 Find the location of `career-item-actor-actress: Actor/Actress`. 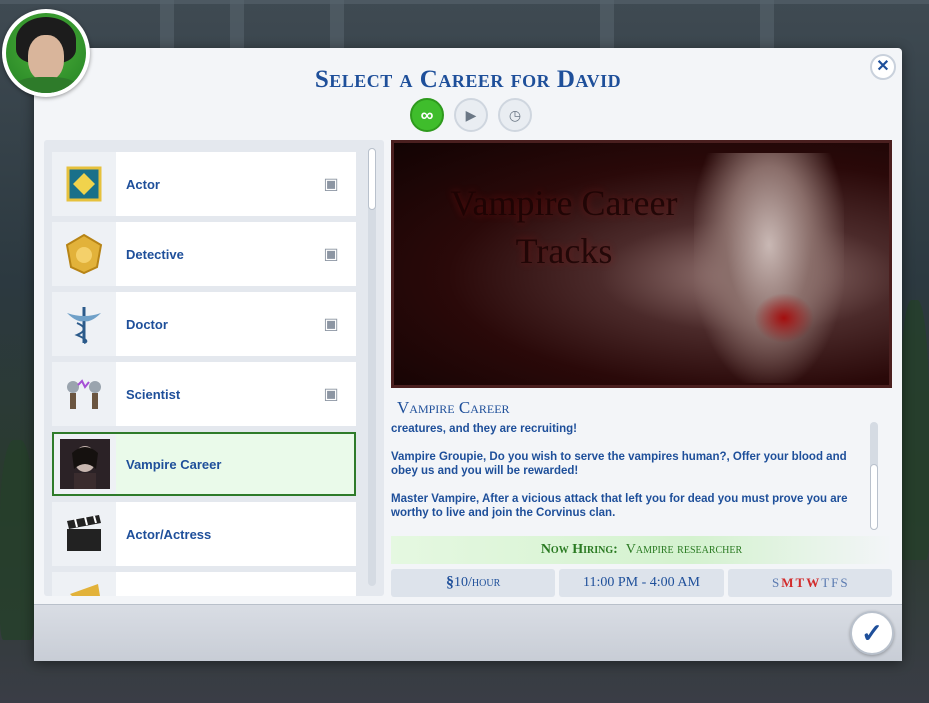

career-item-actor-actress: Actor/Actress is located at coordinates (204, 534).